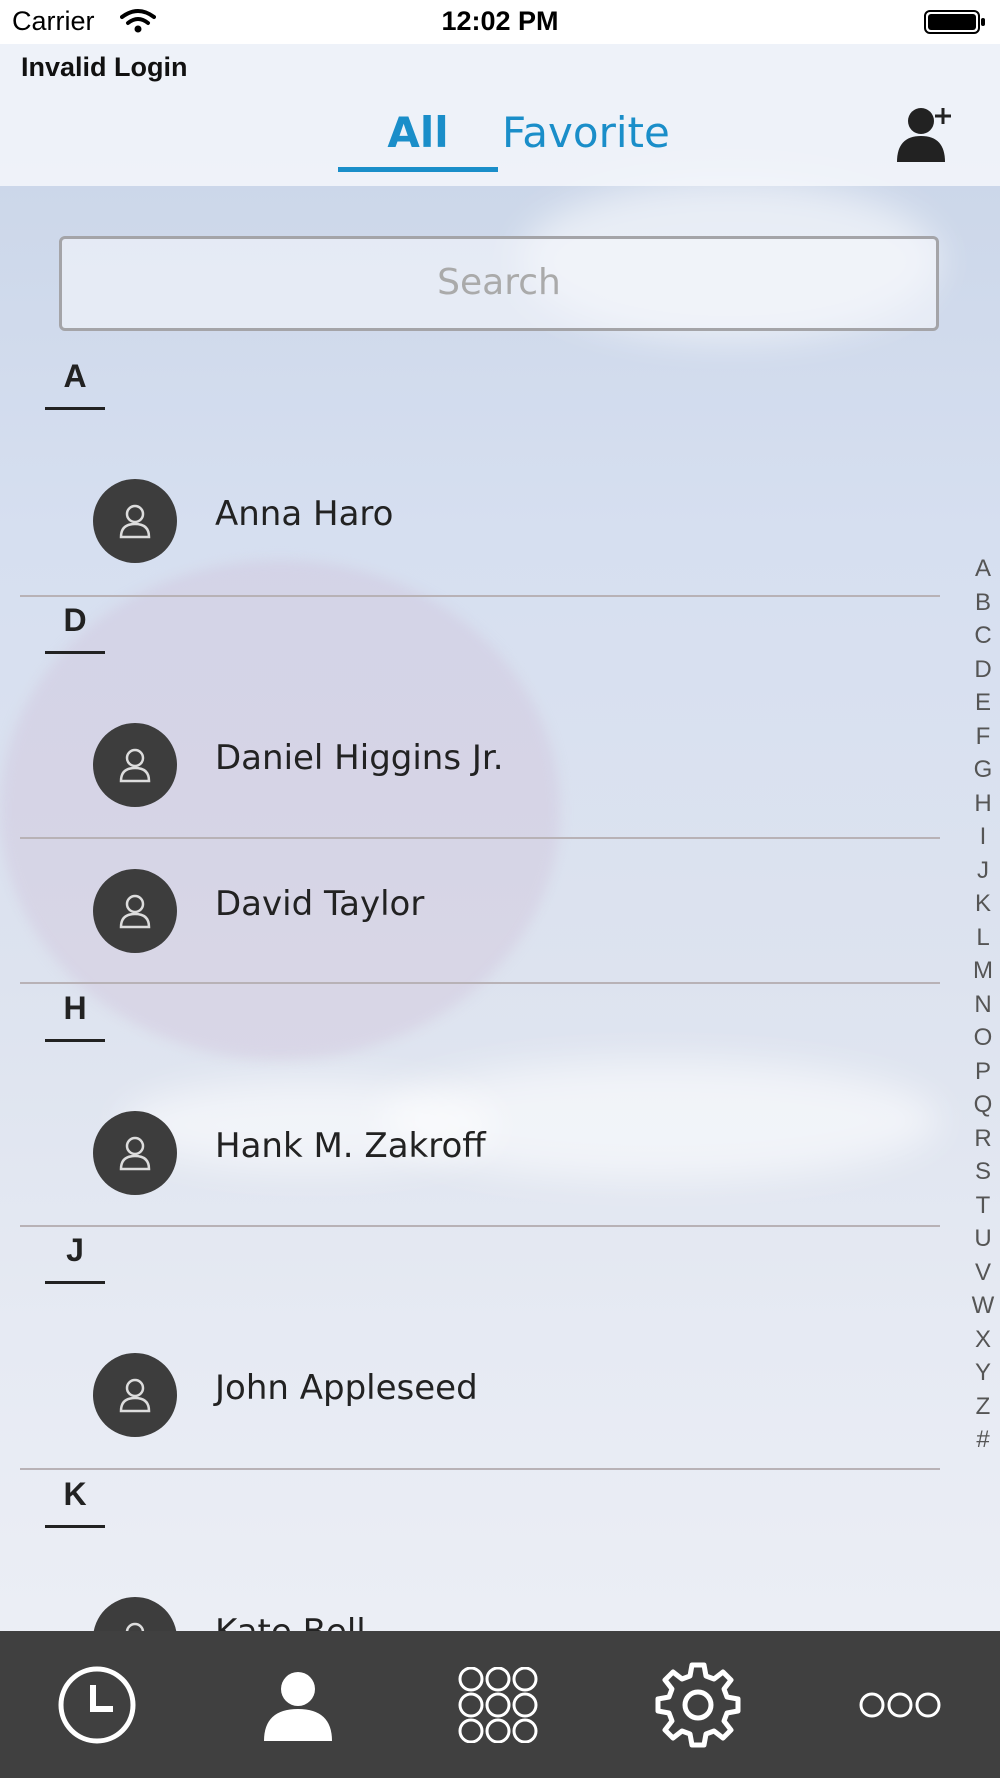  I want to click on index-letter: Y, so click(983, 1373).